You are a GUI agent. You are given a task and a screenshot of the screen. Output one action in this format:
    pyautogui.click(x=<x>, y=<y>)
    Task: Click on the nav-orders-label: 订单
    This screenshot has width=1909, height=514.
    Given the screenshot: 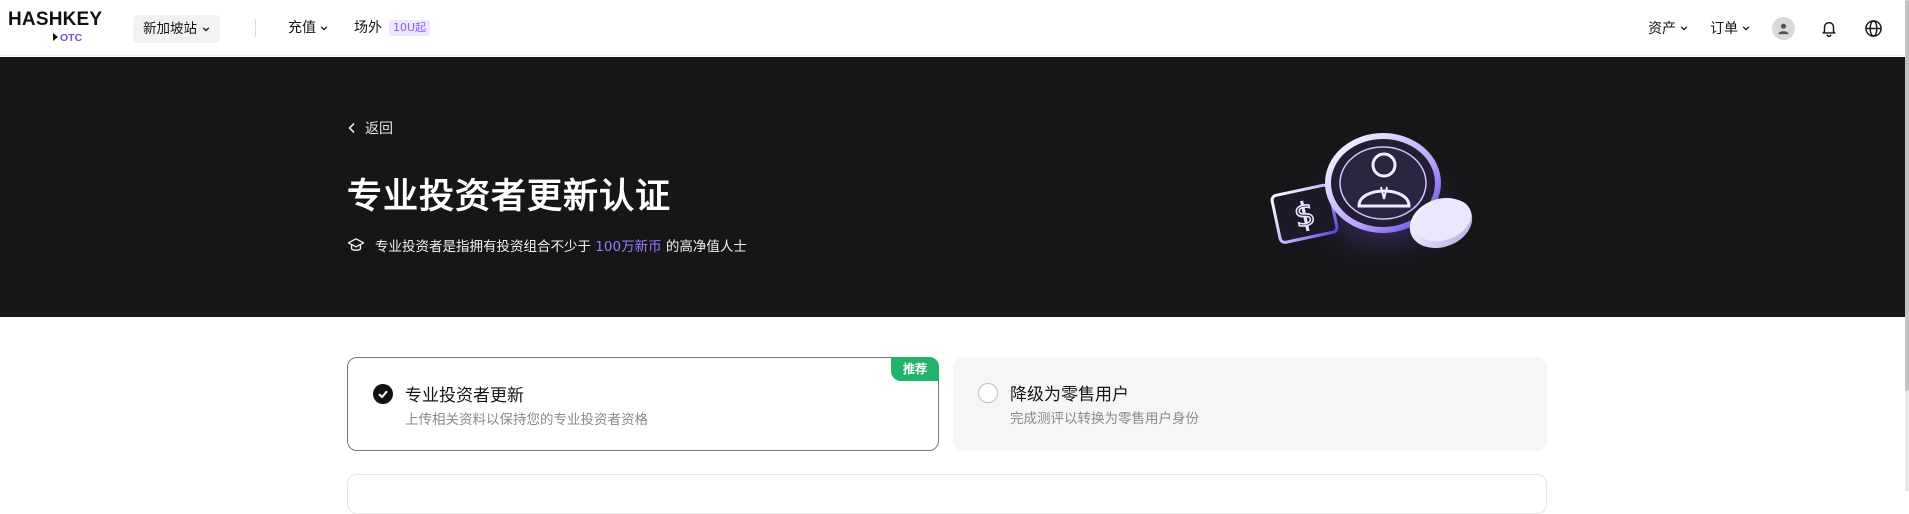 What is the action you would take?
    pyautogui.click(x=1724, y=29)
    